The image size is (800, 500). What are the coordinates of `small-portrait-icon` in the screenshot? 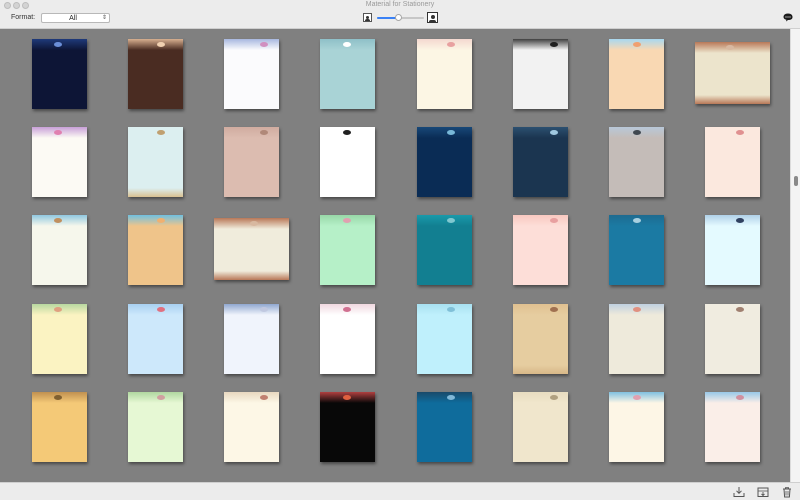 It's located at (367, 17).